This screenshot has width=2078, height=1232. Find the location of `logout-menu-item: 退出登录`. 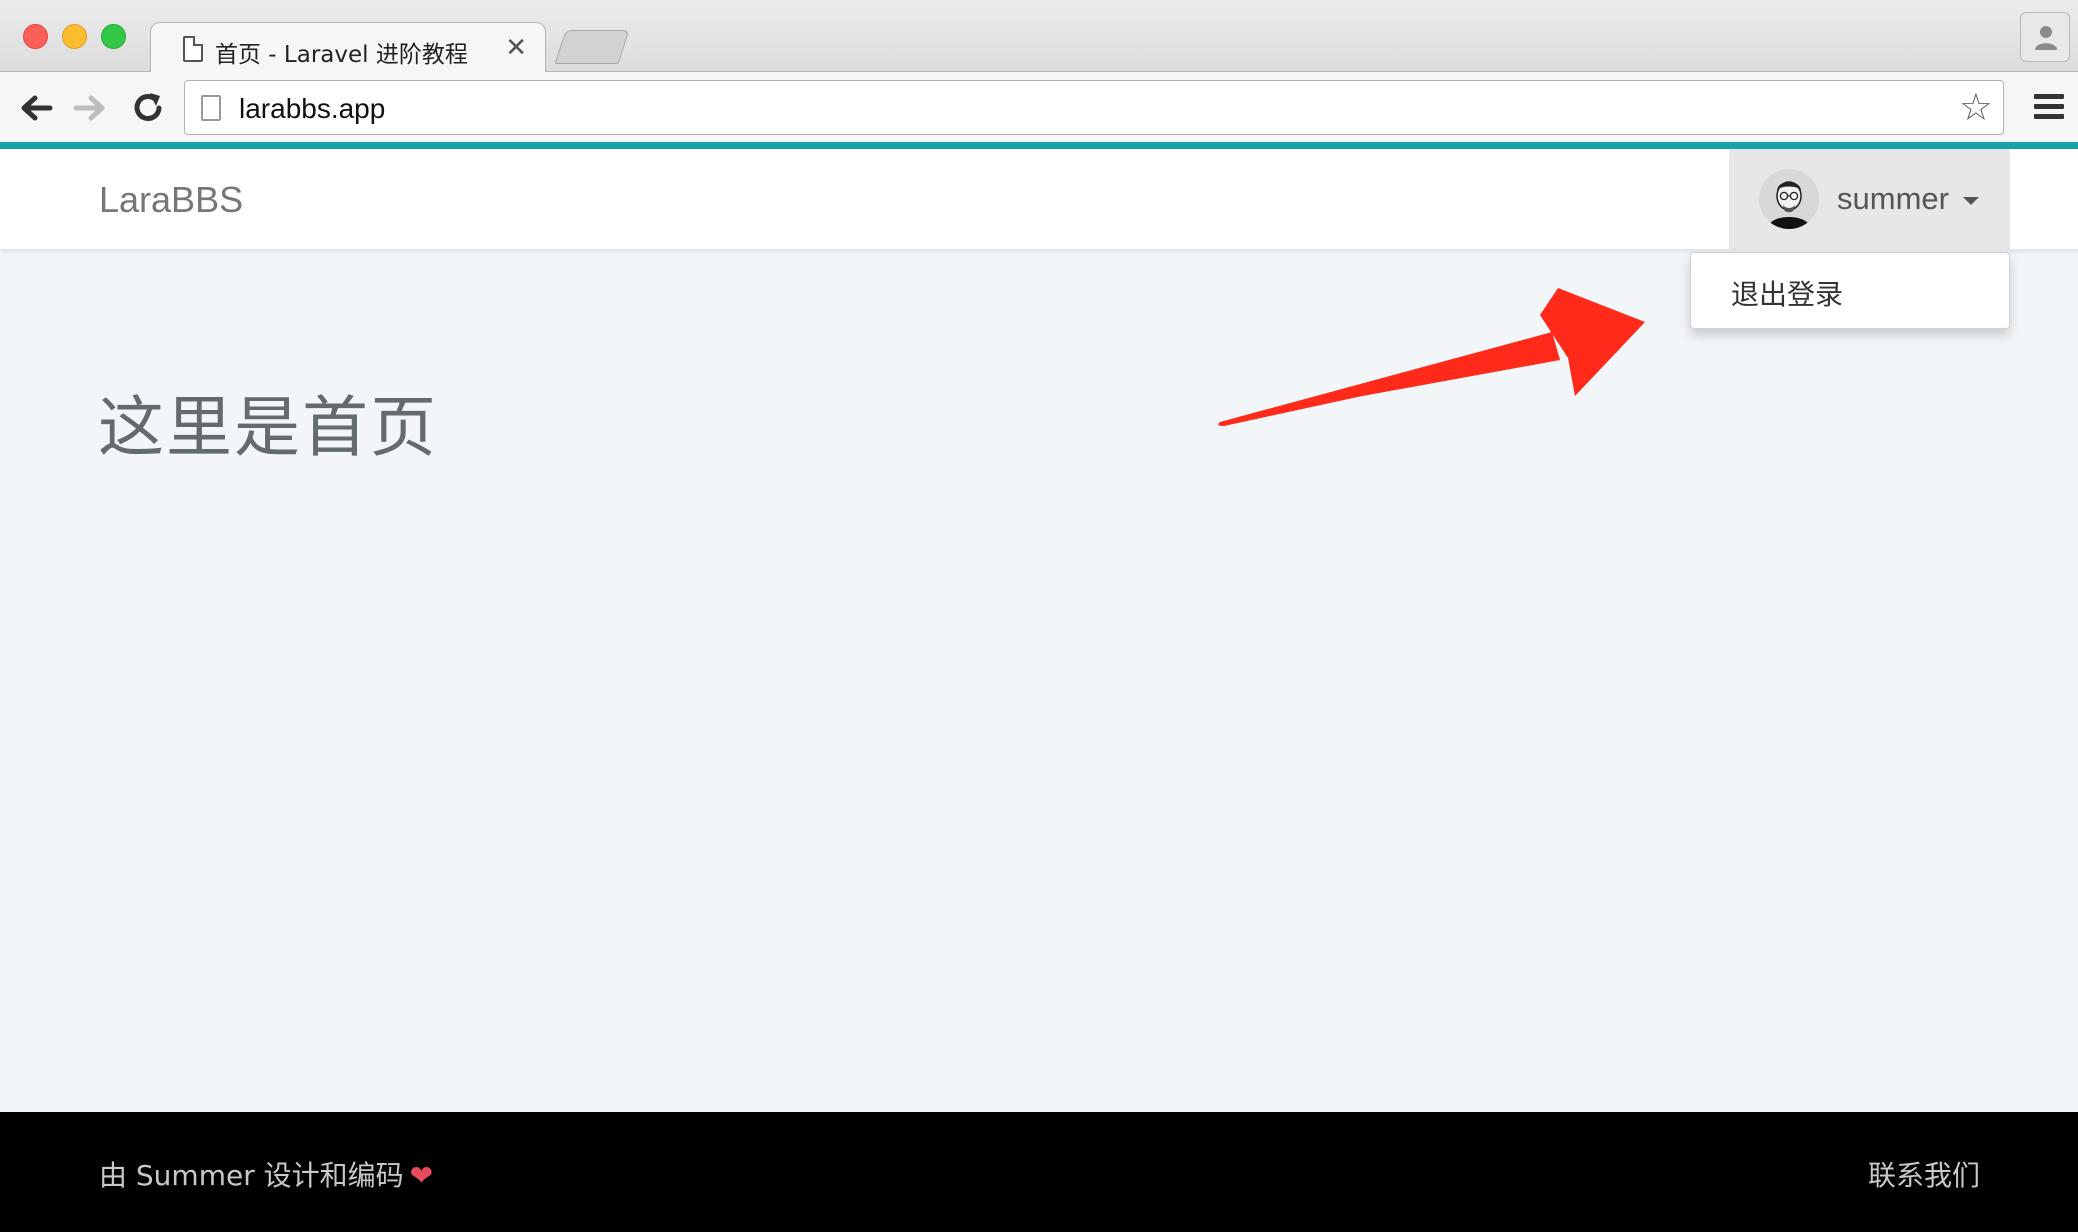

logout-menu-item: 退出登录 is located at coordinates (1787, 293).